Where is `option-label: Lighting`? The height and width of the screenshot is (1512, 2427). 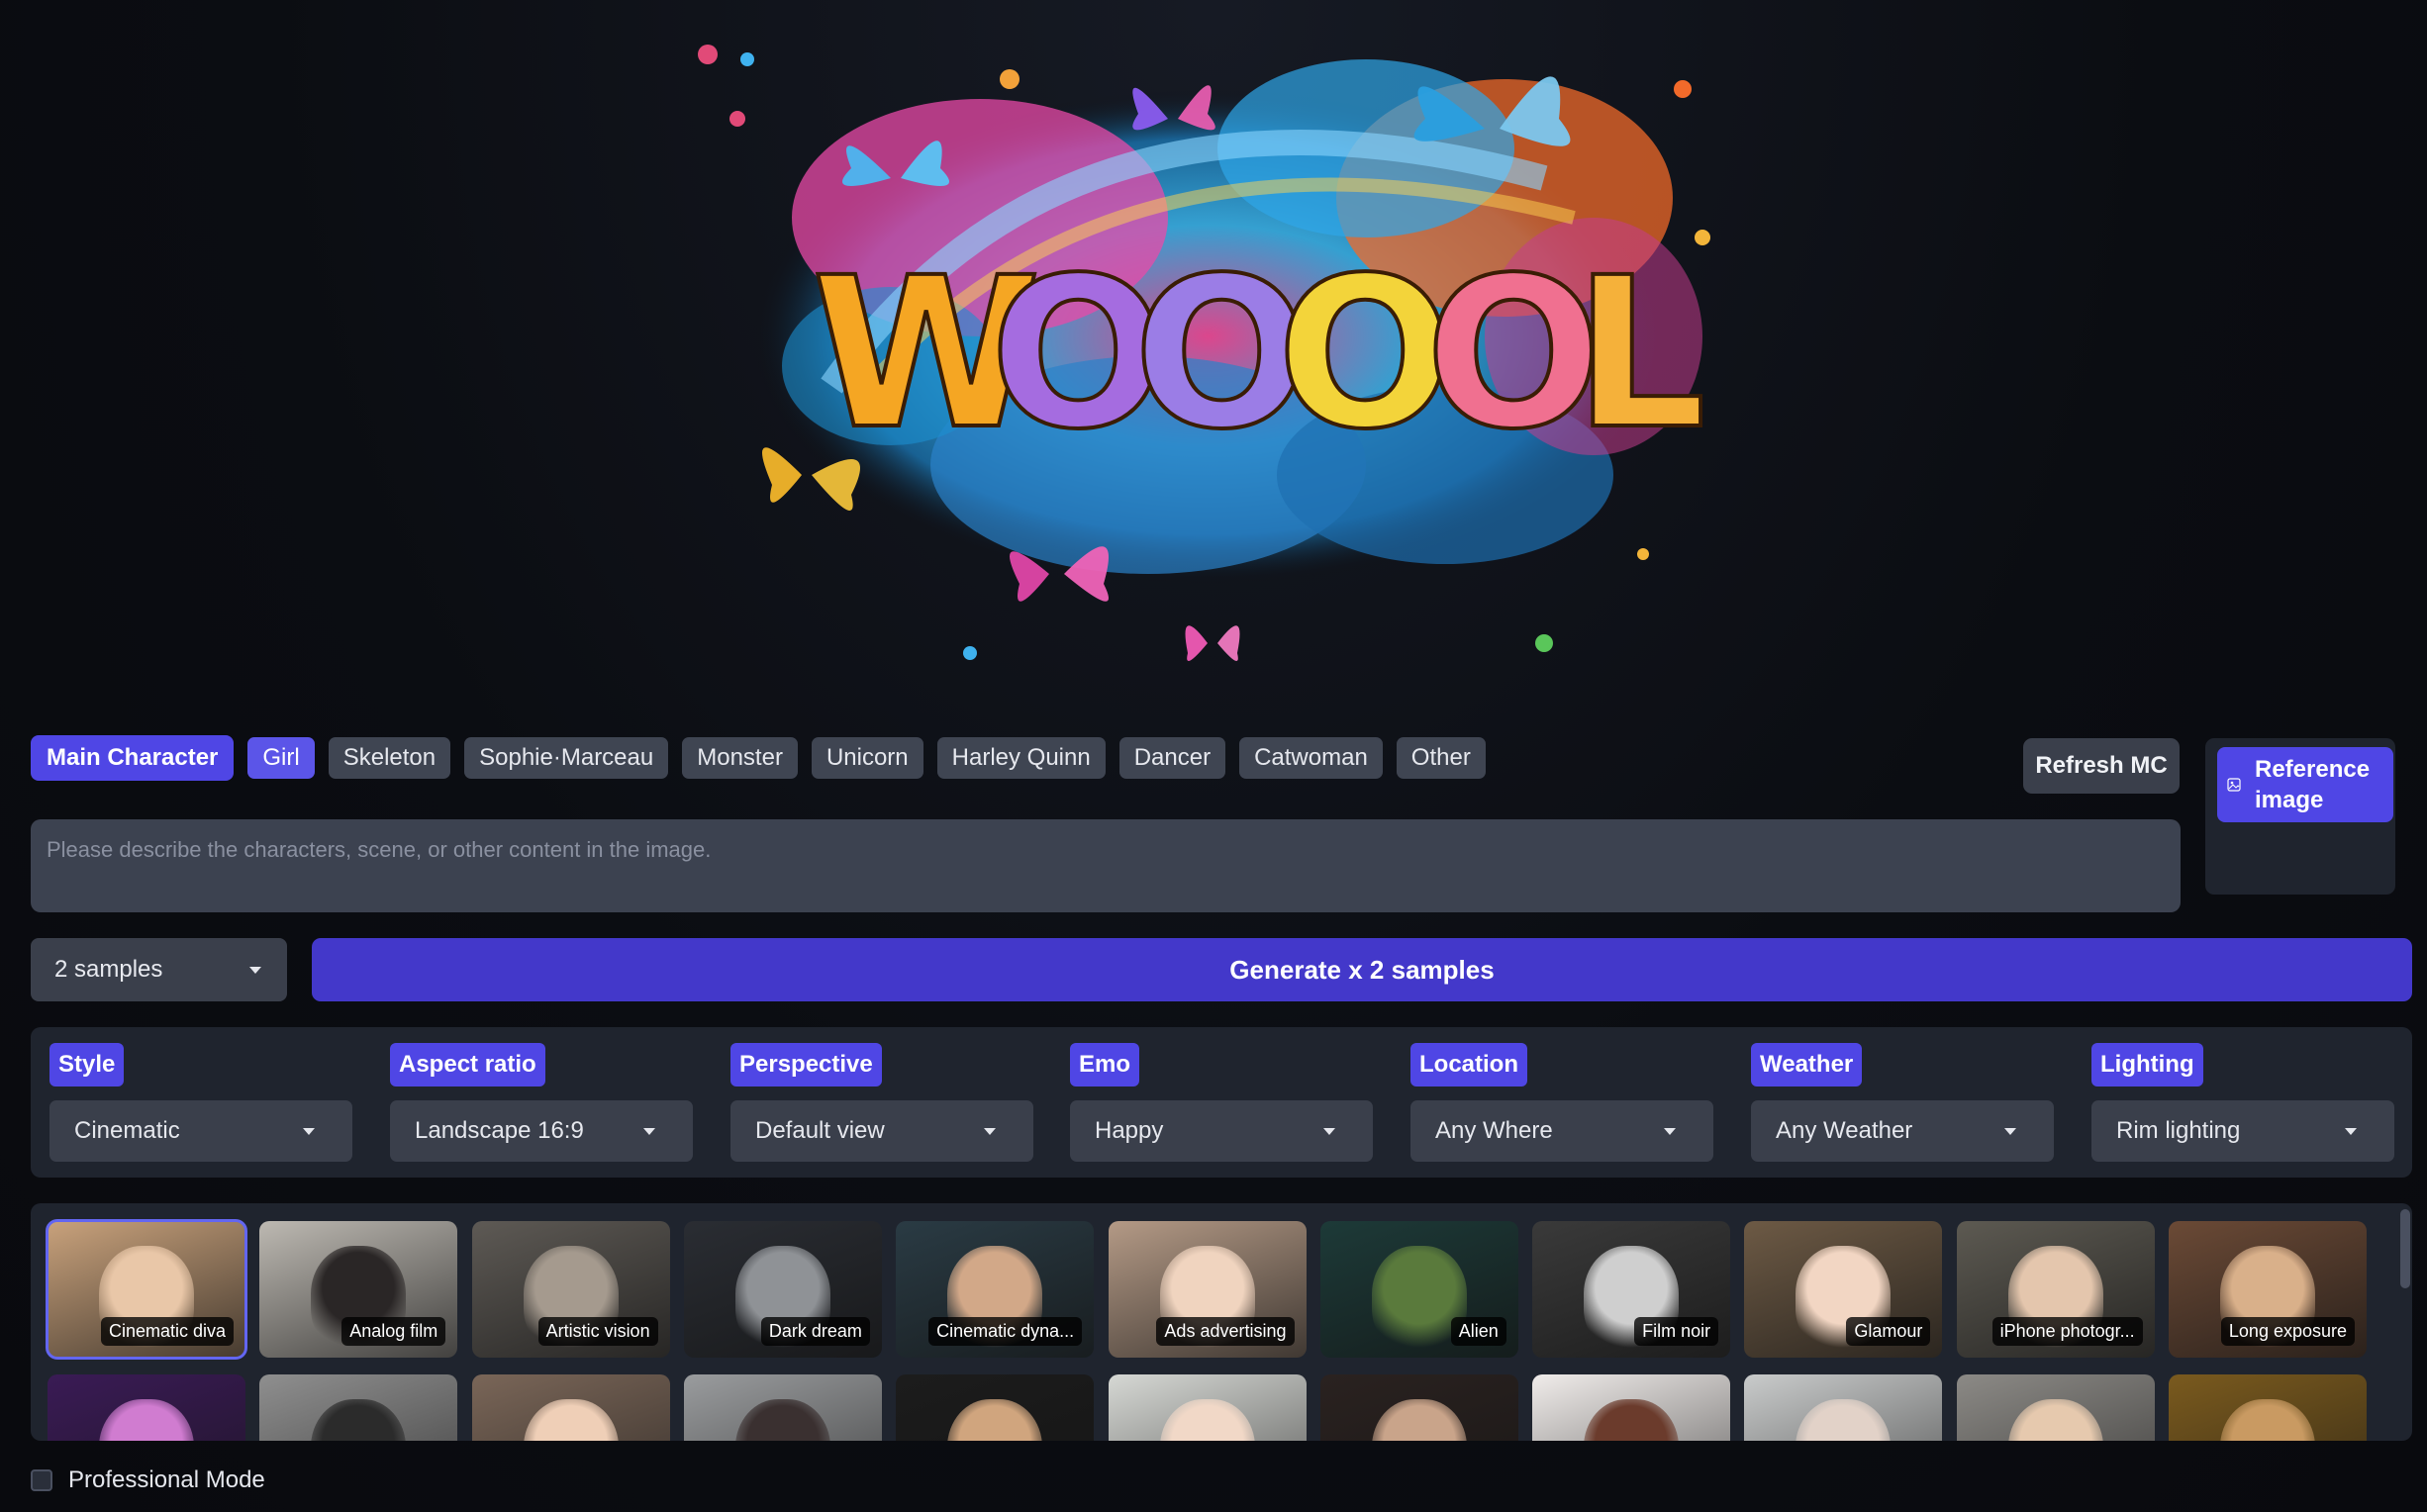 option-label: Lighting is located at coordinates (2147, 1065).